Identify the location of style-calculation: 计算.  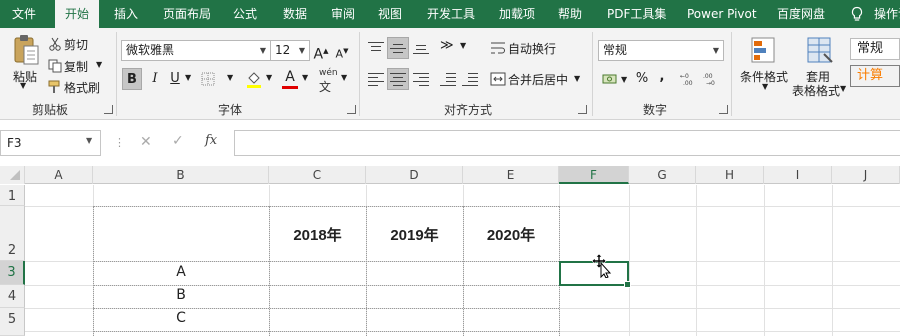
(875, 76).